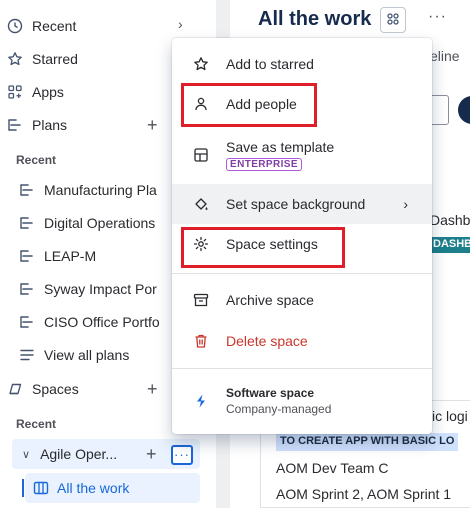 This screenshot has height=508, width=470. What do you see at coordinates (70, 256) in the screenshot?
I see `plan-item-label: LEAP-M` at bounding box center [70, 256].